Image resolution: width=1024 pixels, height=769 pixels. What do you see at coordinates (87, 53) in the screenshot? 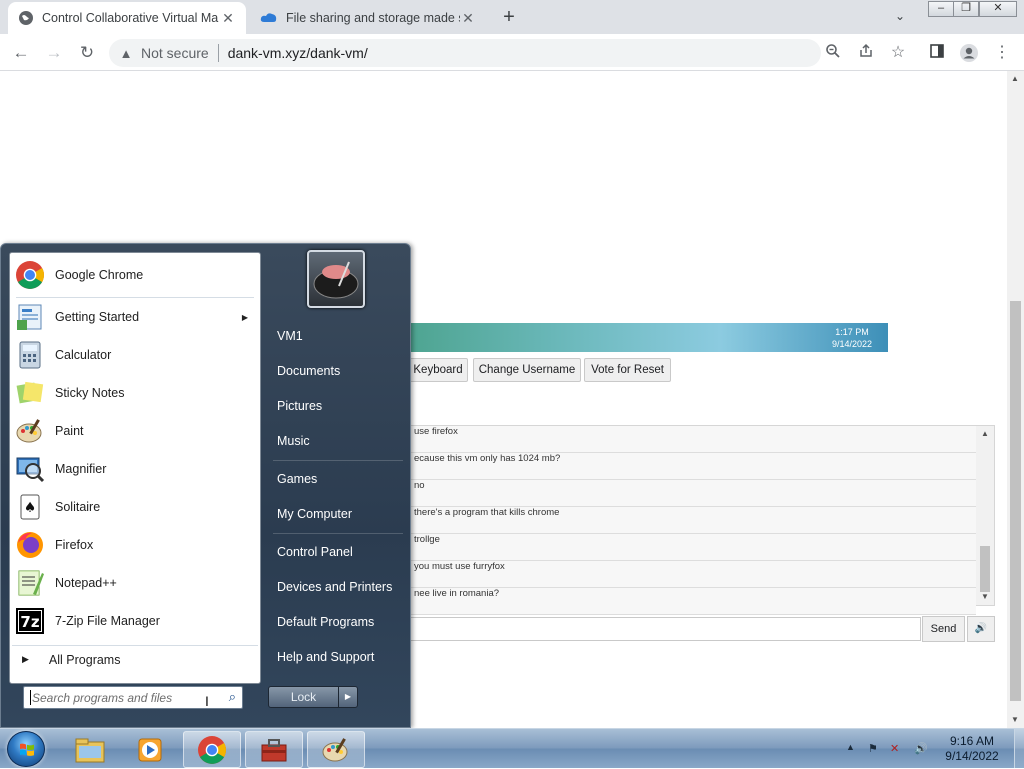
I see `reload-button: ↻` at bounding box center [87, 53].